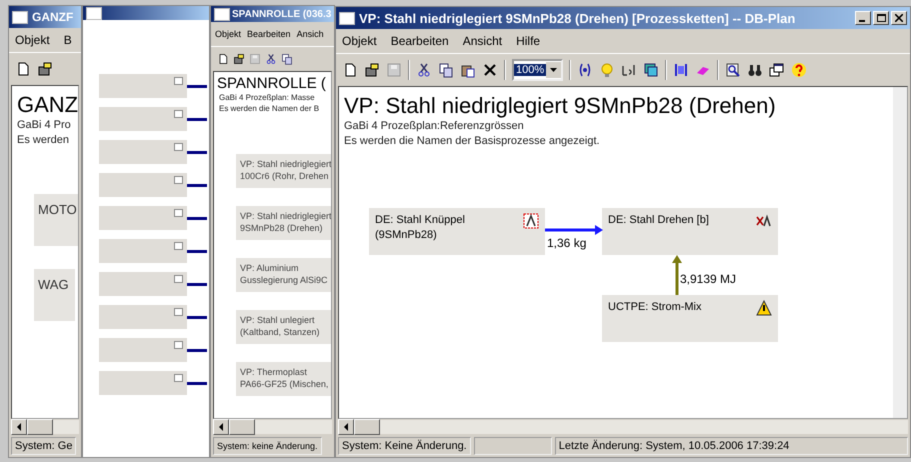  What do you see at coordinates (267, 446) in the screenshot?
I see `status-text: System: keine Änderung.` at bounding box center [267, 446].